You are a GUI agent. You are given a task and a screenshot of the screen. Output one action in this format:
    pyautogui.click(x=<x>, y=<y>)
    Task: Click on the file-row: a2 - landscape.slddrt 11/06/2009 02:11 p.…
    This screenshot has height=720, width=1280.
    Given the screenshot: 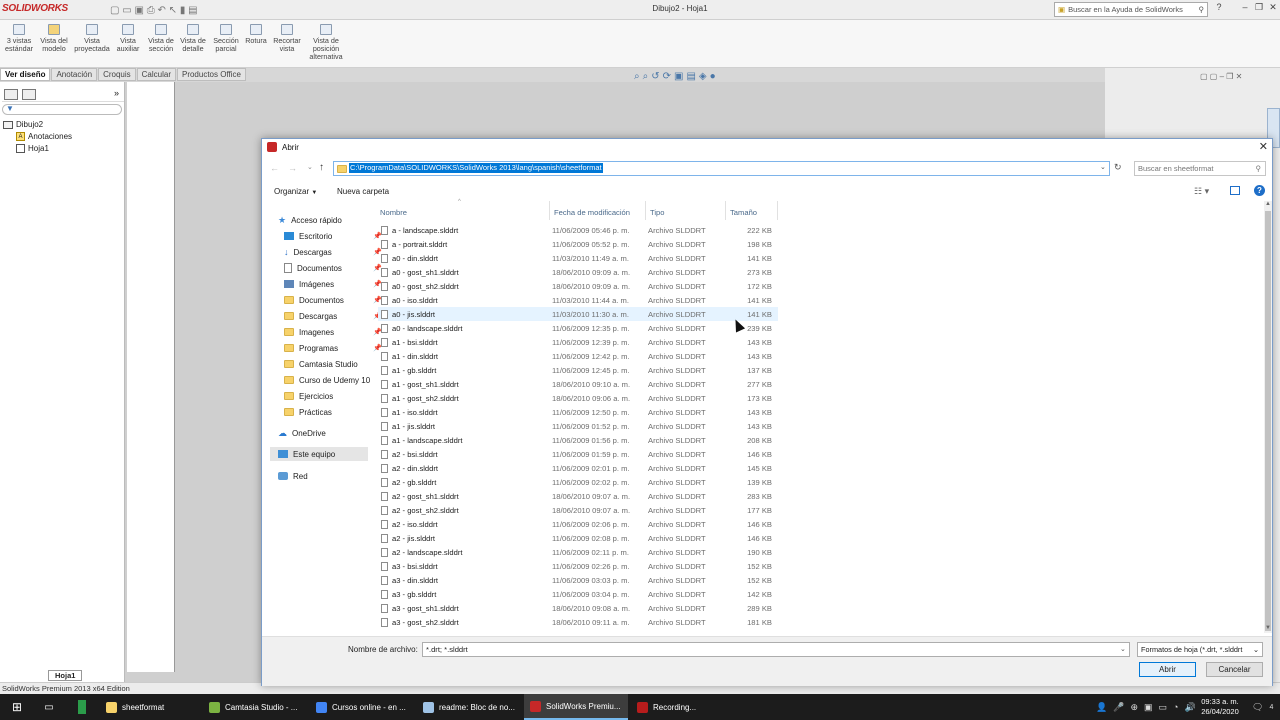 What is the action you would take?
    pyautogui.click(x=578, y=552)
    